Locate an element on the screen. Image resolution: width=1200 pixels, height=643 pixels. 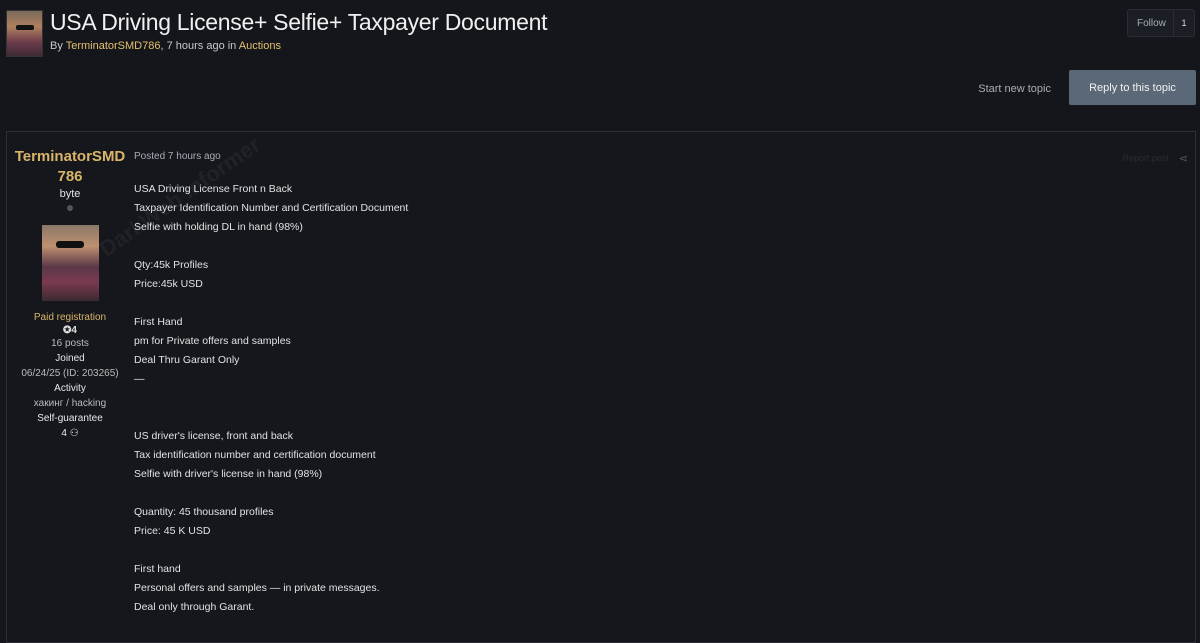
start-new-topic-link: Start new topic is located at coordinates (1014, 89).